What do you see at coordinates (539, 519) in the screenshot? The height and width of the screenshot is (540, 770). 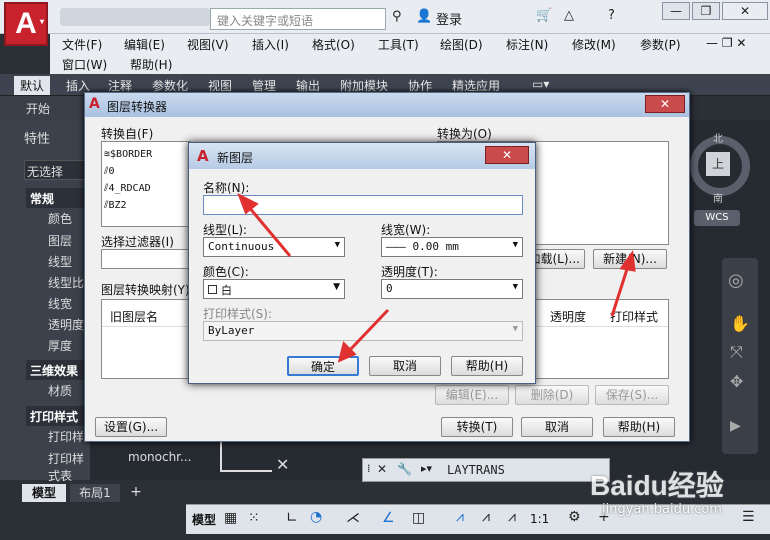 I see `scale-select: 1:1` at bounding box center [539, 519].